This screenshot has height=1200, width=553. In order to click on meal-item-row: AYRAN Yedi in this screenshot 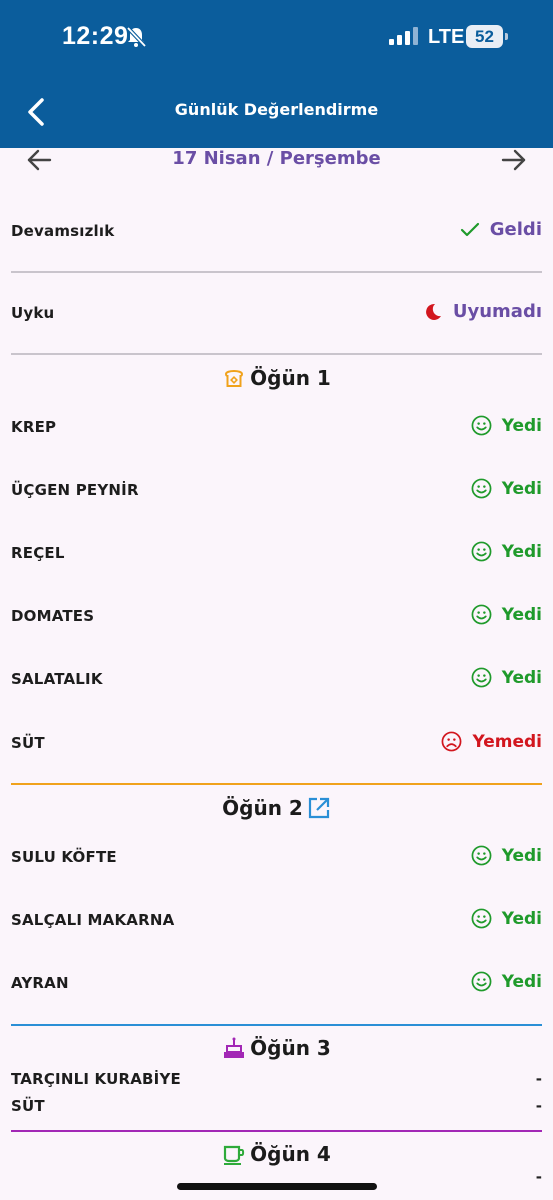, I will do `click(276, 983)`.